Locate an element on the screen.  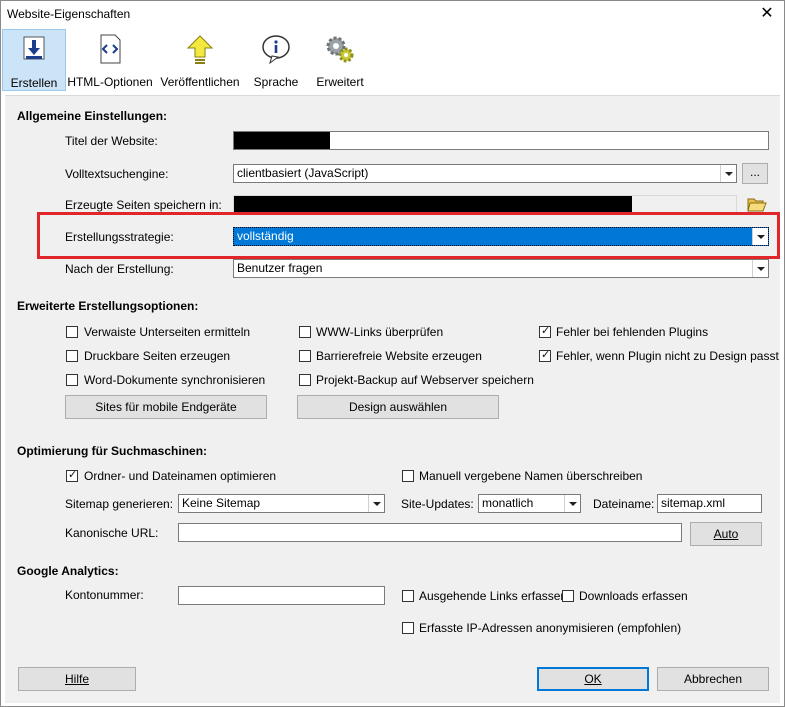
mobile-sites-button: Sites für mobile Endgeräte is located at coordinates (166, 407).